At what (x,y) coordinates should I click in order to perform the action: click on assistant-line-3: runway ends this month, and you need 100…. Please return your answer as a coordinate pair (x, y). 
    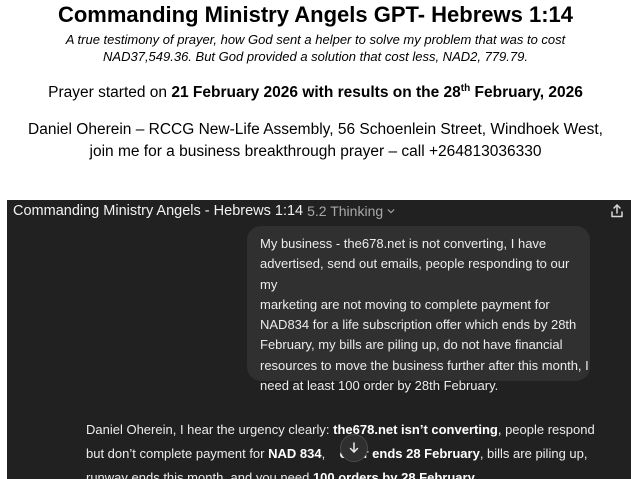
    Looking at the image, I should click on (353, 472).